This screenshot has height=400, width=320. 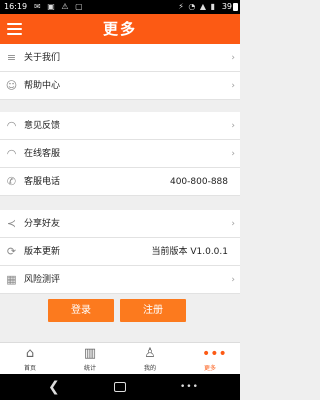 What do you see at coordinates (42, 280) in the screenshot?
I see `menu-item-label: 风险测评` at bounding box center [42, 280].